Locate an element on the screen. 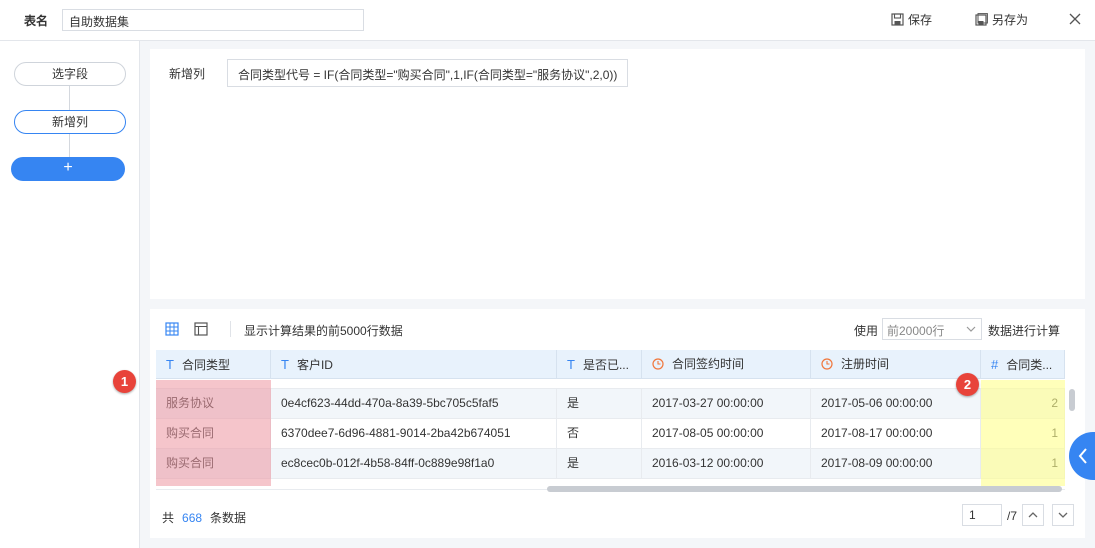  table-cell: 0e4cf623-44dd-470a-8a39-5bc705c5faf5 is located at coordinates (414, 404).